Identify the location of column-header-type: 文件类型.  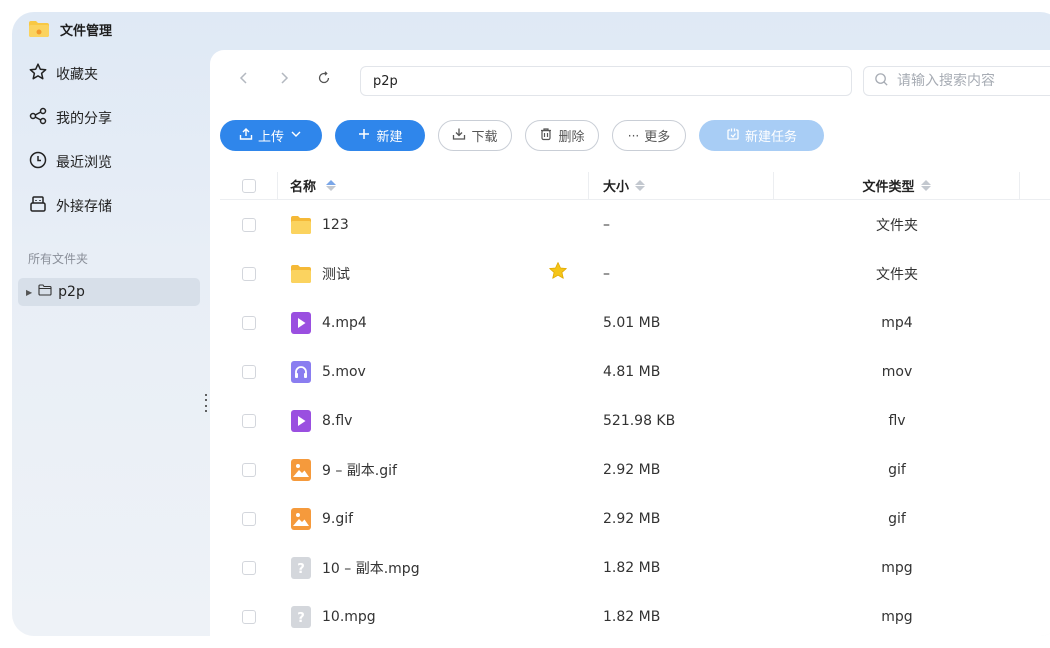
(897, 185).